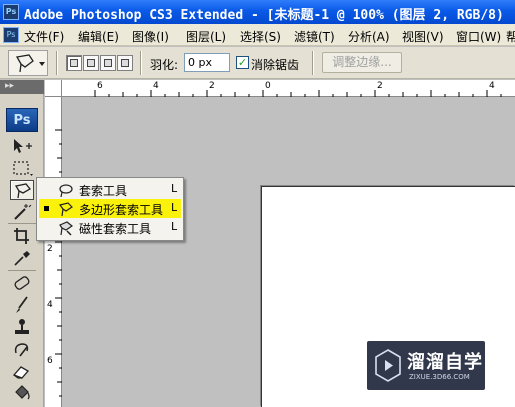  Describe the element at coordinates (11, 35) in the screenshot. I see `document-menu-icon: Ps` at that location.